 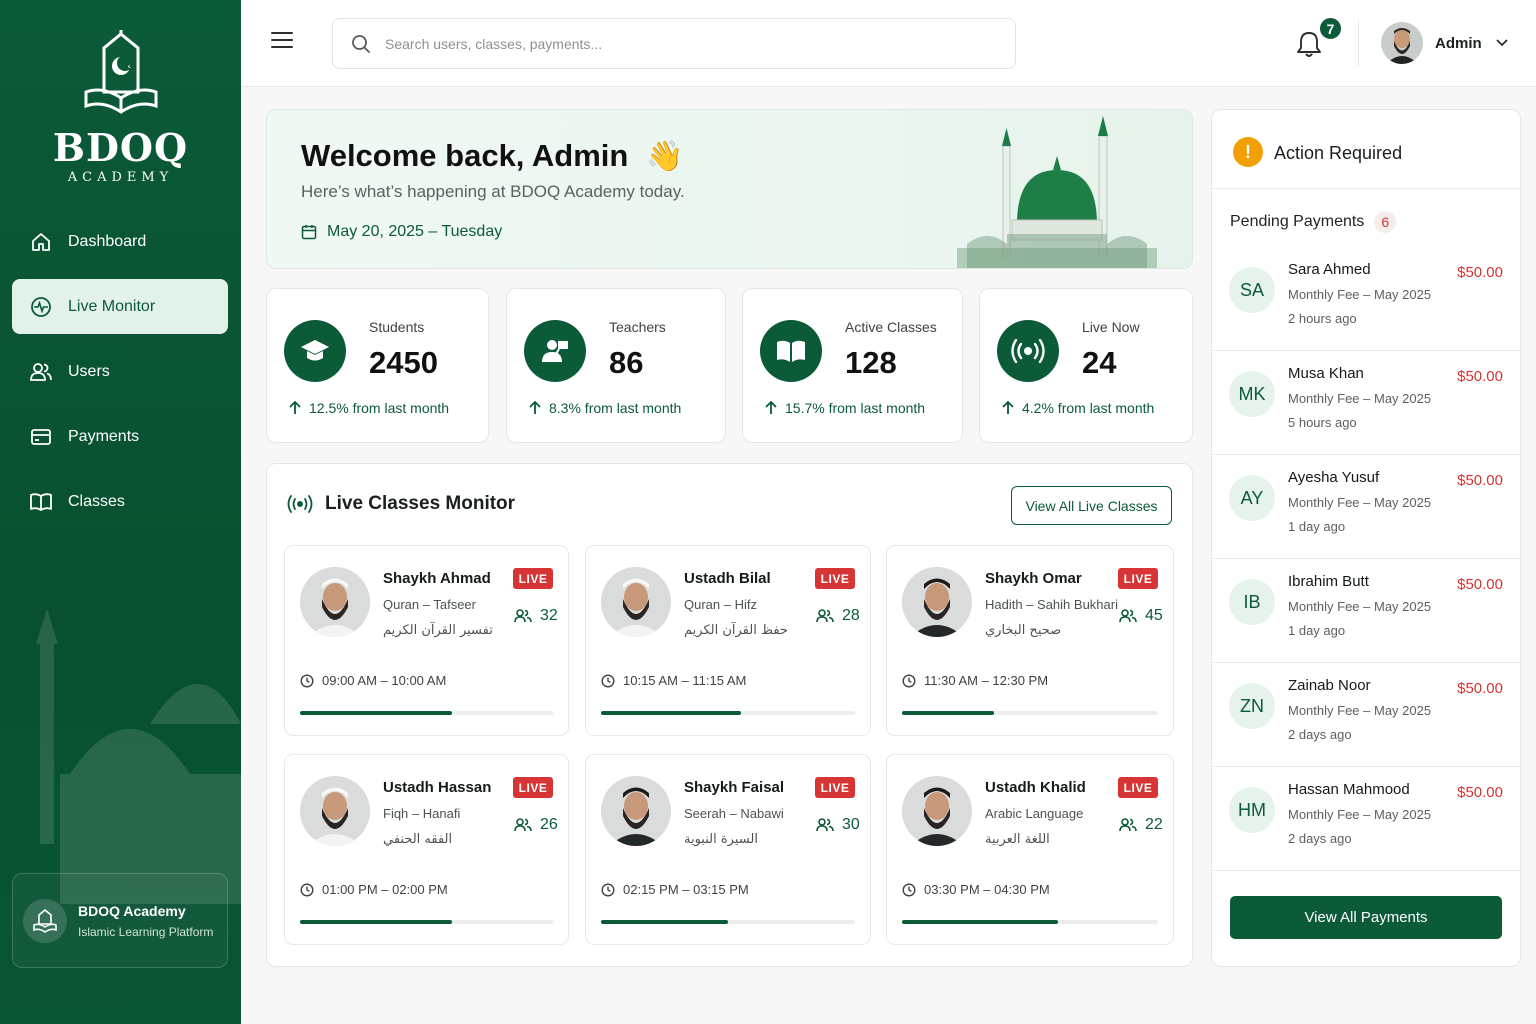 I want to click on sidebar-item-classes: Classes, so click(x=120, y=501).